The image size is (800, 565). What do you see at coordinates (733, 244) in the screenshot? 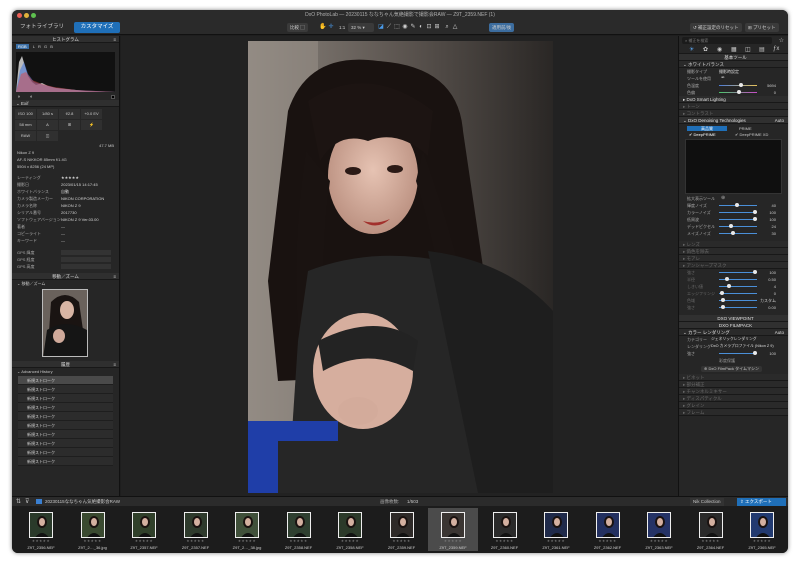
I see `collapsed-tool: ▸ レンズ` at bounding box center [733, 244].